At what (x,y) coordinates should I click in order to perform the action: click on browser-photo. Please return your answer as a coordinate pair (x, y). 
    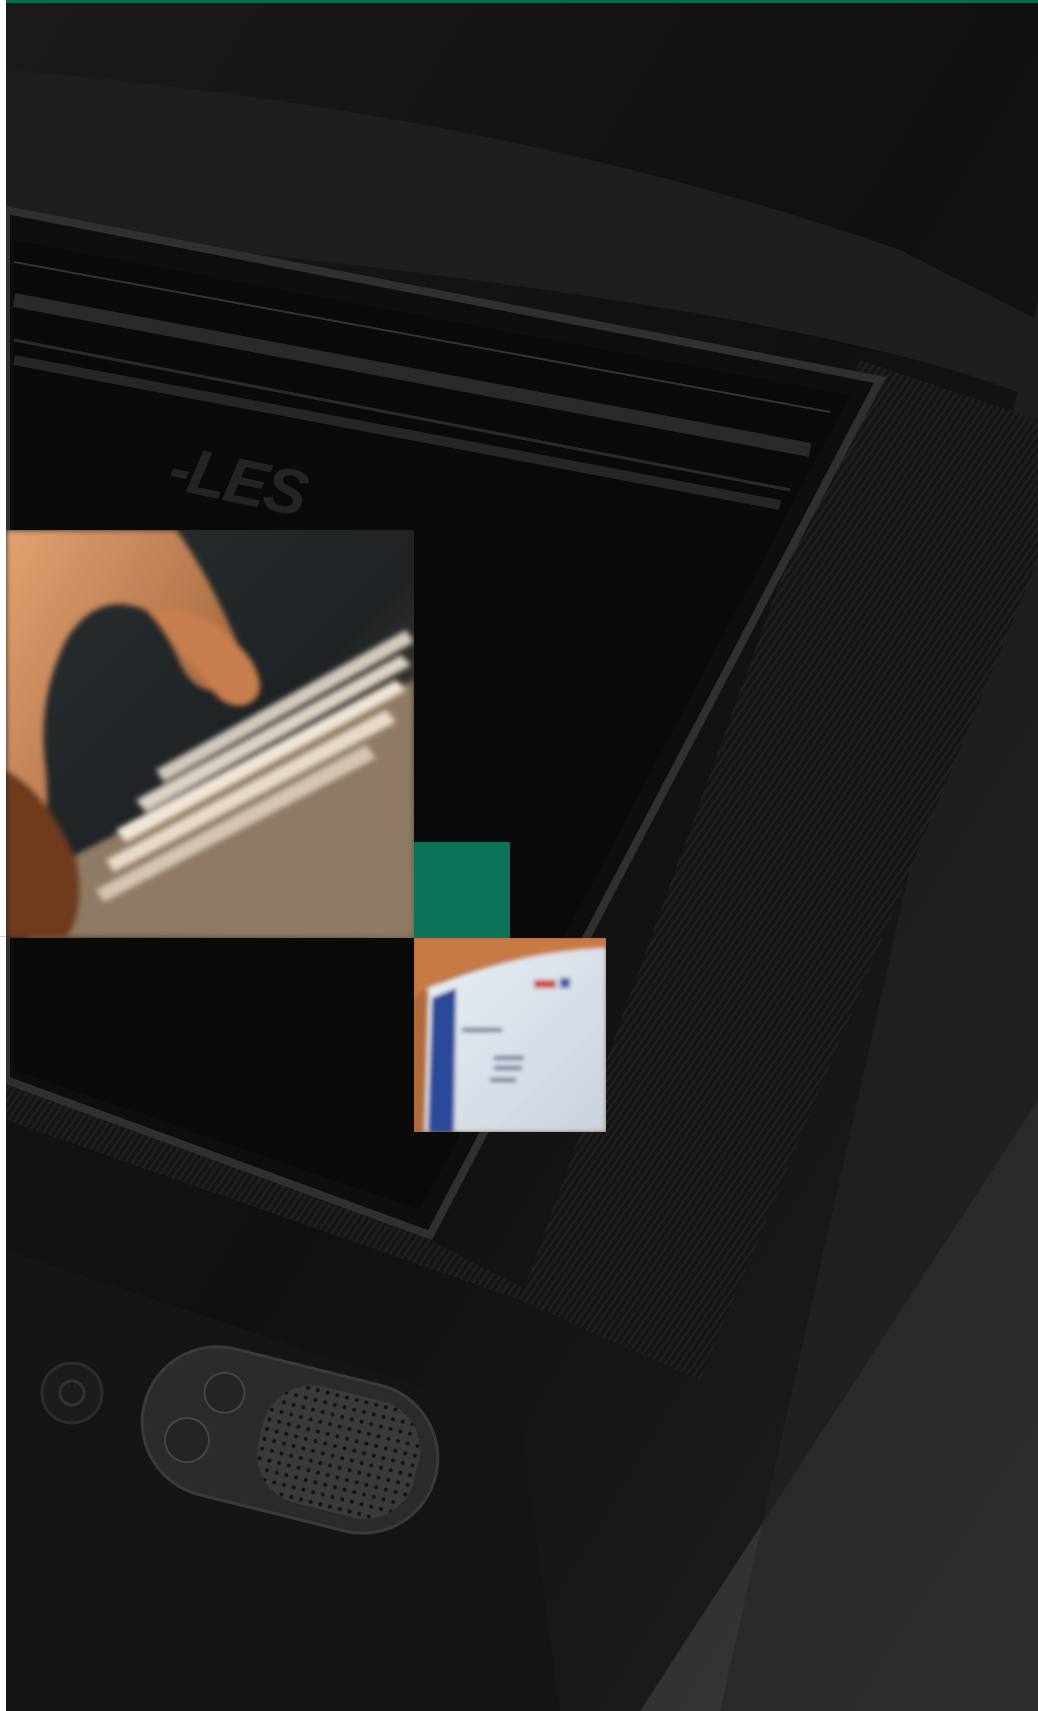
    Looking at the image, I should click on (510, 1035).